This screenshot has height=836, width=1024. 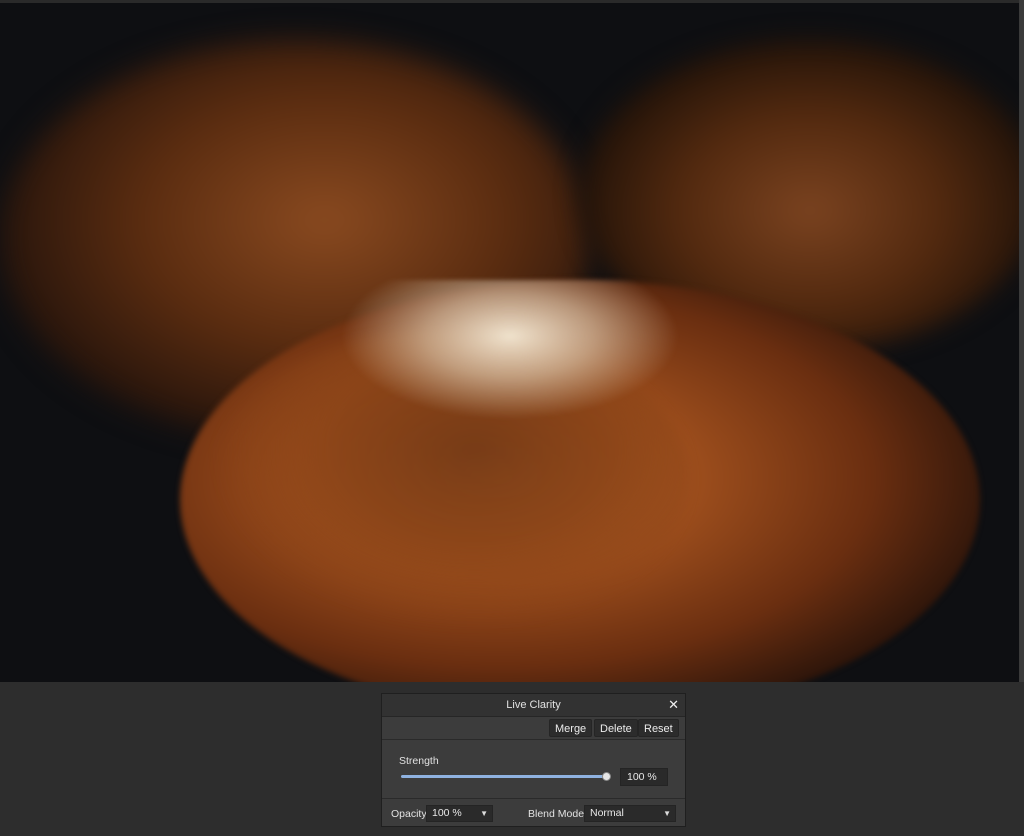 What do you see at coordinates (616, 728) in the screenshot?
I see `delete-button: Delete` at bounding box center [616, 728].